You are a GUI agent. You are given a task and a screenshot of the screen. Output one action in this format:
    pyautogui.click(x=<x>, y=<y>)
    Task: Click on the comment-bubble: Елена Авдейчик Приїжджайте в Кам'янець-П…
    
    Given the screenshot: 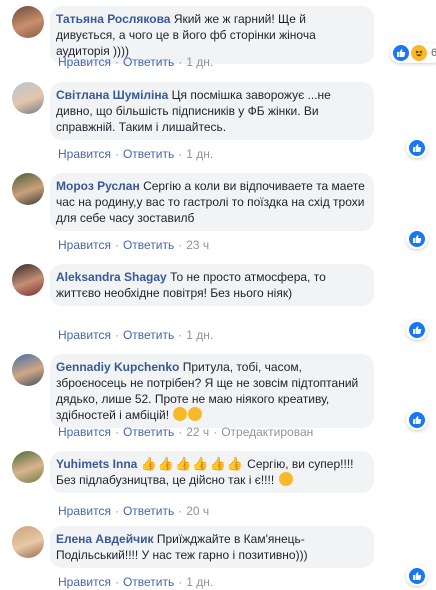 What is the action you would take?
    pyautogui.click(x=212, y=547)
    